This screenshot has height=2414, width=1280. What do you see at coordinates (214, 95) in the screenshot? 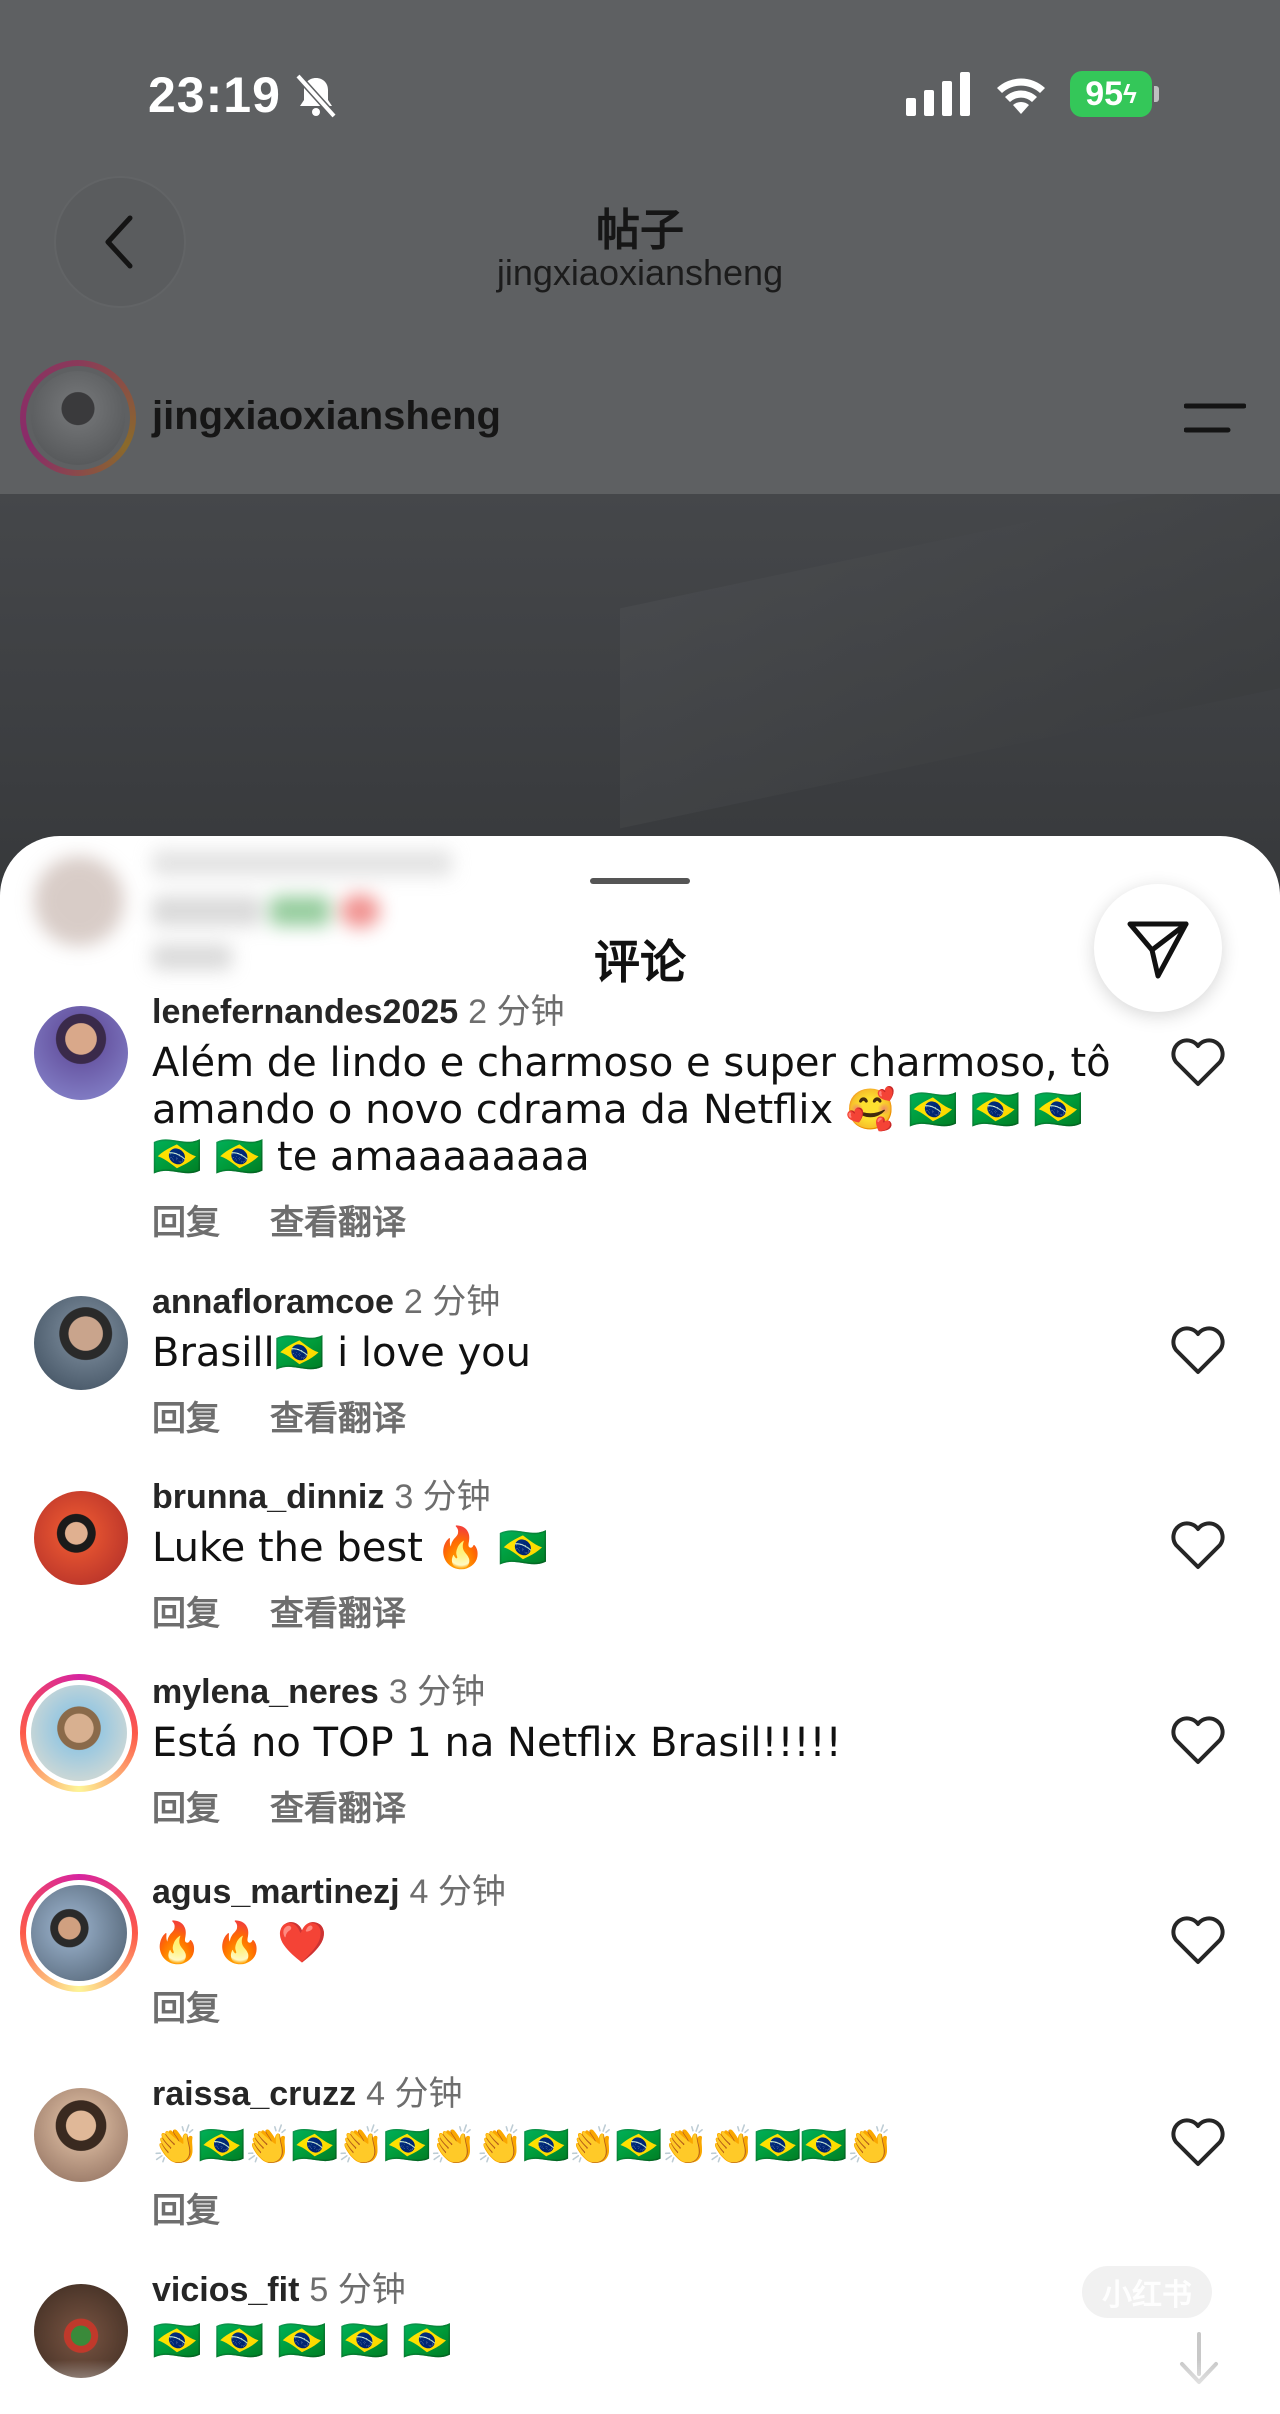
I see `status-time: 23:19` at bounding box center [214, 95].